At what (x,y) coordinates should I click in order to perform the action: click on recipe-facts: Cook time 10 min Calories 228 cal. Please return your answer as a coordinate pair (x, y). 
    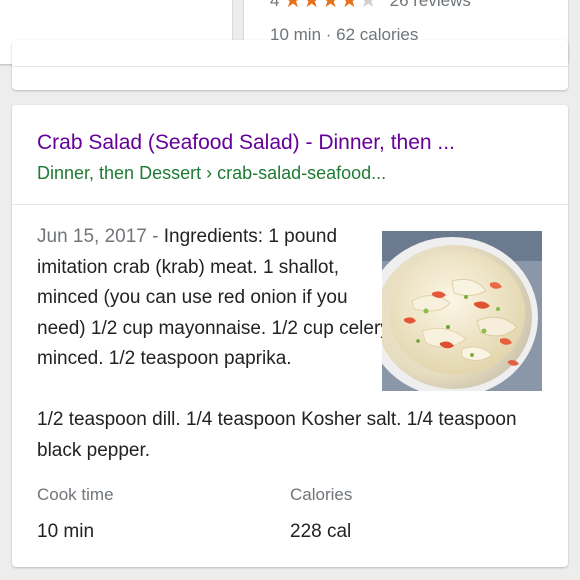
    Looking at the image, I should click on (292, 519).